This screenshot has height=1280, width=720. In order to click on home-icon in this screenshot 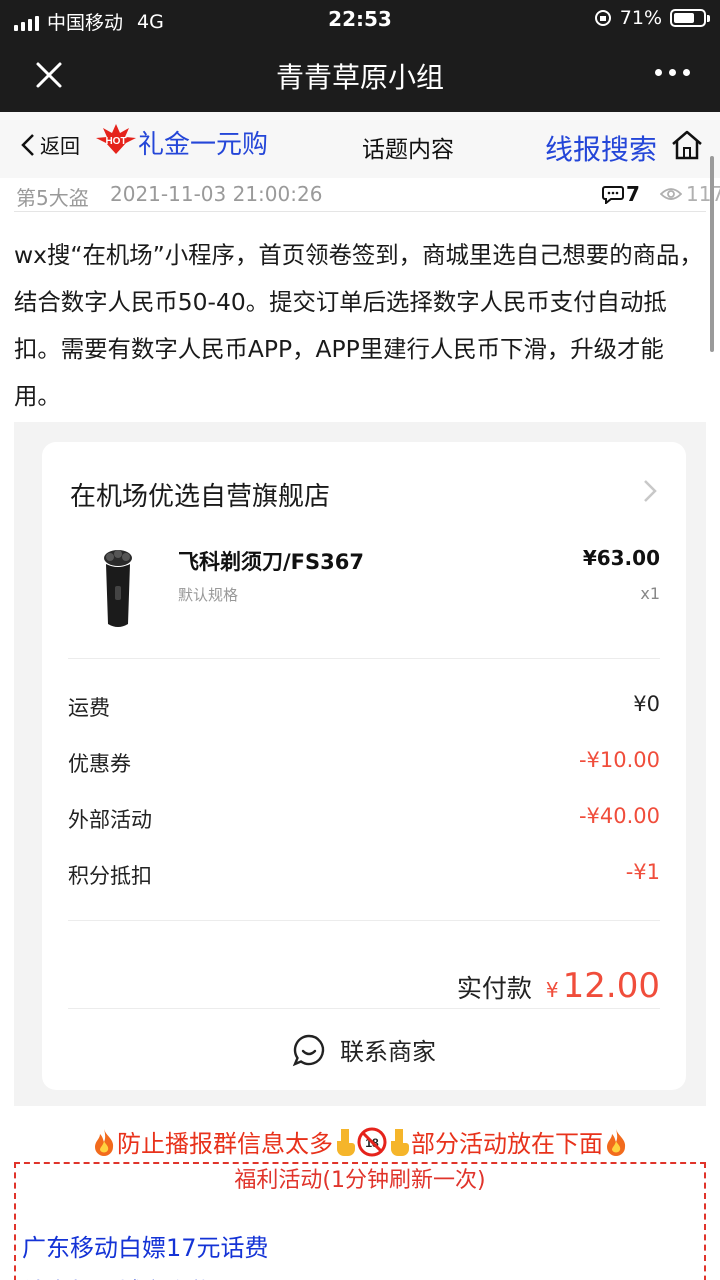, I will do `click(687, 145)`.